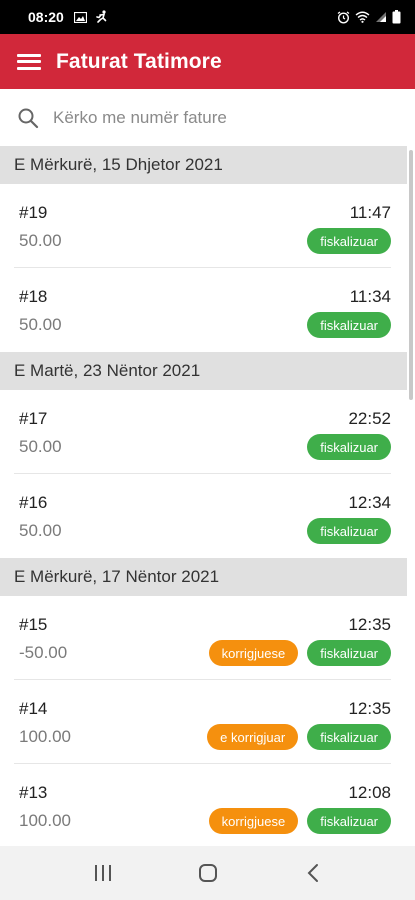  Describe the element at coordinates (33, 624) in the screenshot. I see `invoice-number: #15` at that location.